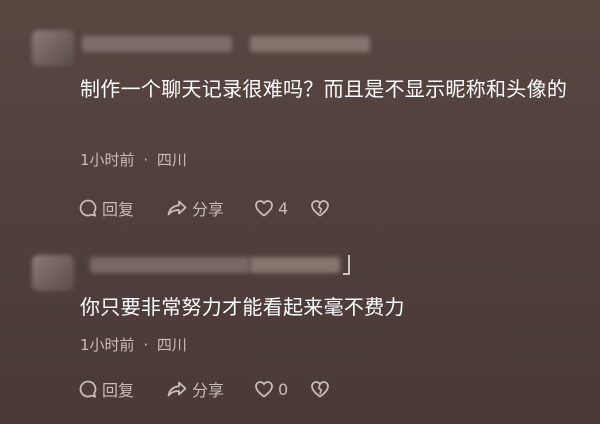 The width and height of the screenshot is (600, 424). Describe the element at coordinates (346, 265) in the screenshot. I see `username-edge-mark` at that location.